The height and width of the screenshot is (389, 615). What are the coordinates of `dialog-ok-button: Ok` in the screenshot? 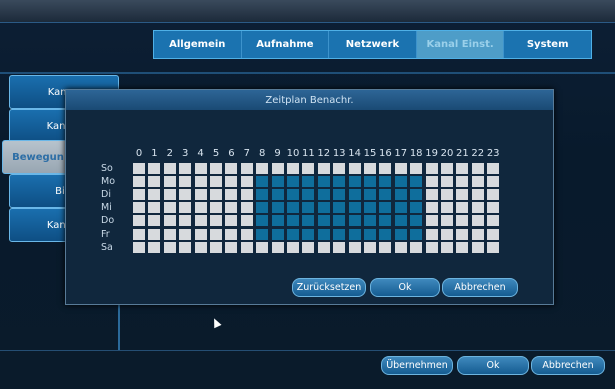 It's located at (405, 287).